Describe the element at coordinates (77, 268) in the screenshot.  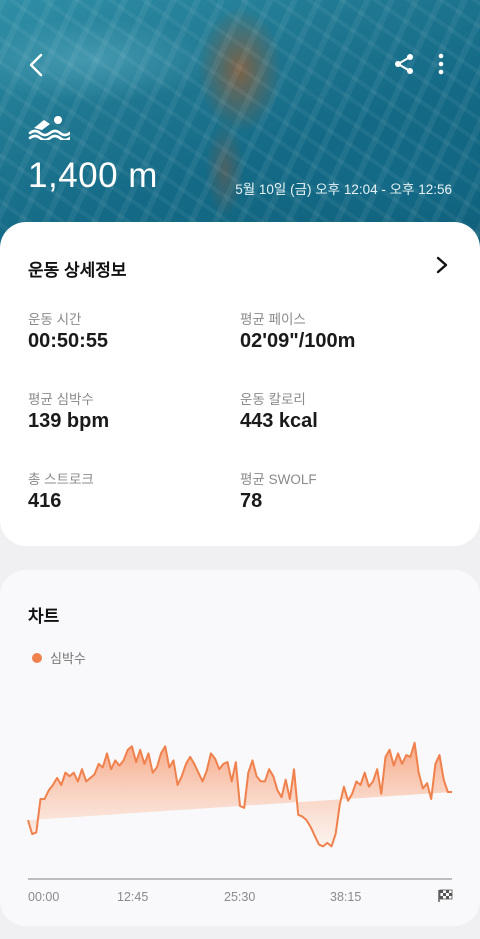
I see `workout-details-title: 운동 상세정보` at that location.